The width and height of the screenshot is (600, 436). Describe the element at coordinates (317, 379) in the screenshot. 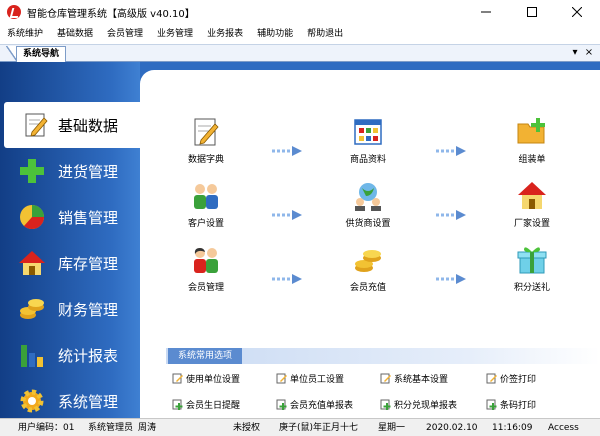

I see `opt-label: 单位员工设置` at that location.